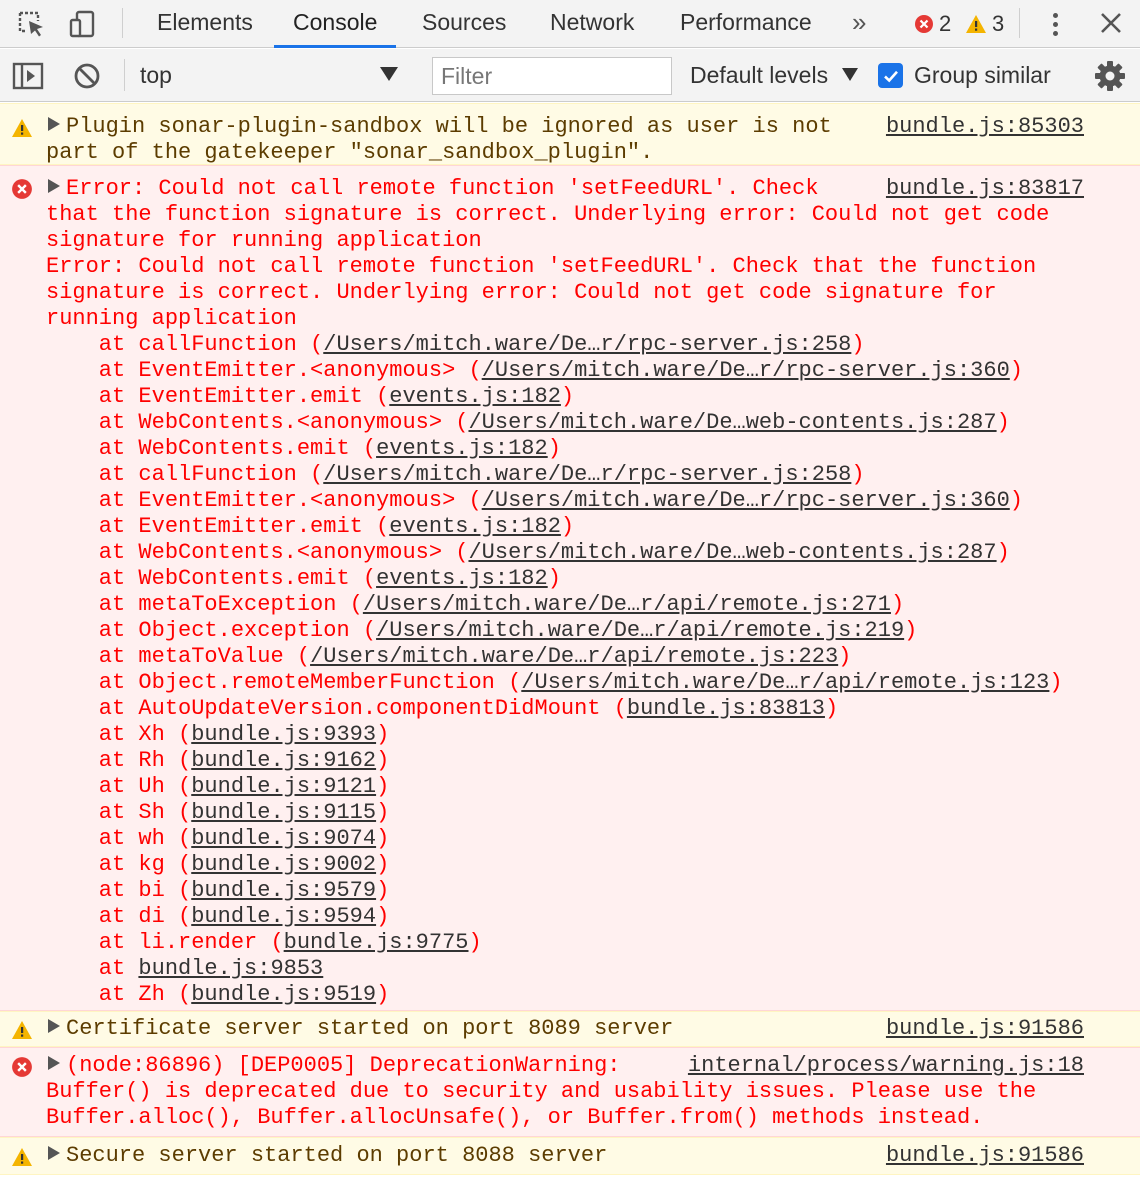  Describe the element at coordinates (151, 890) in the screenshot. I see `stack-frame-function: bi` at that location.